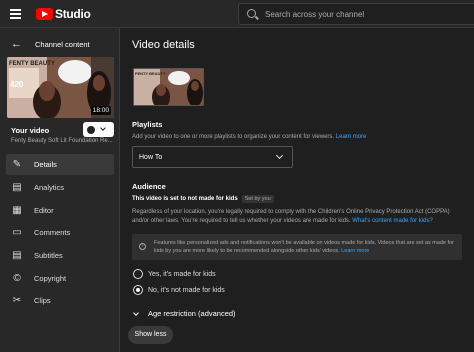 The height and width of the screenshot is (352, 474). I want to click on search-input: Search across your channel, so click(356, 14).